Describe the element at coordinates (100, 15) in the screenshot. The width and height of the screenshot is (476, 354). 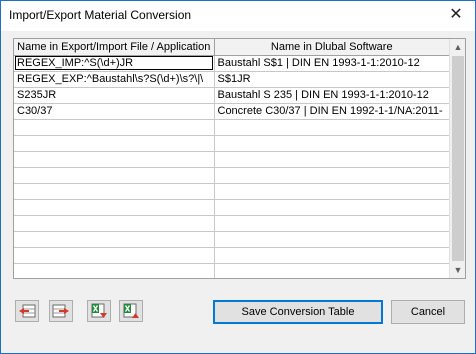
I see `dialog-title: Import/Export Material Conversion` at that location.